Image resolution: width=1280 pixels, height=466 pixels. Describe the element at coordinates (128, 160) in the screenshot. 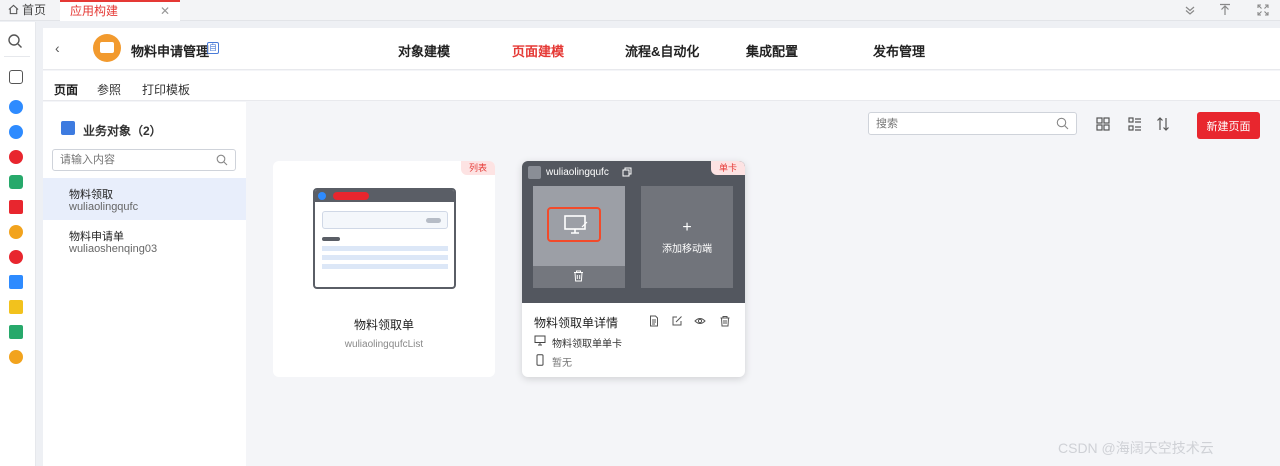

I see `object-search-input` at that location.